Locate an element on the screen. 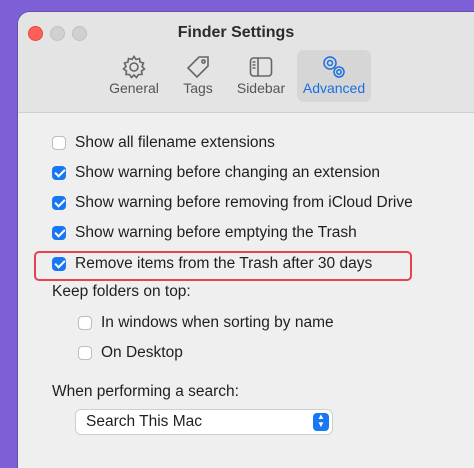  option-folders-desktop: On Desktop is located at coordinates (130, 353).